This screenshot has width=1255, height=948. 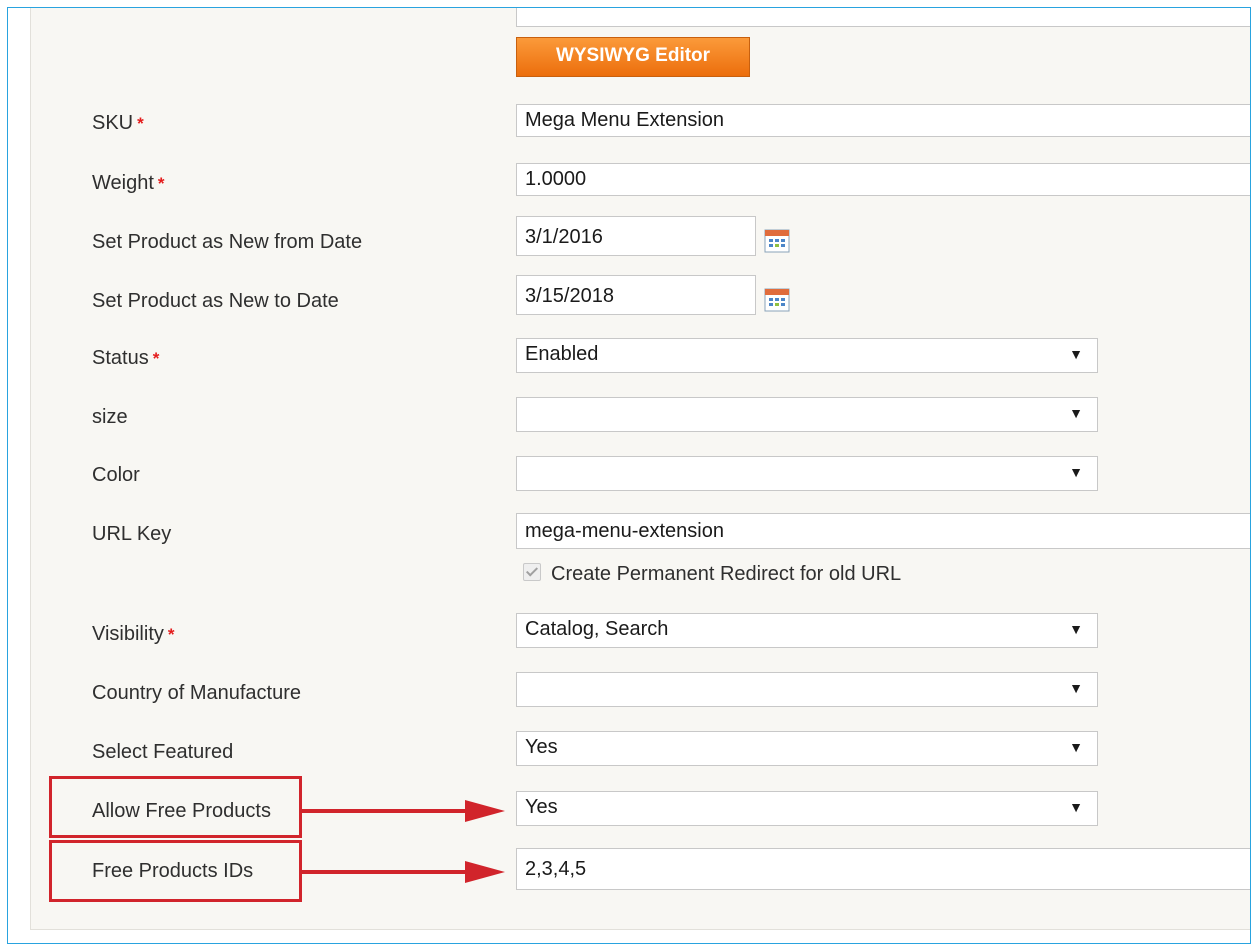 I want to click on size-label: size, so click(x=110, y=417).